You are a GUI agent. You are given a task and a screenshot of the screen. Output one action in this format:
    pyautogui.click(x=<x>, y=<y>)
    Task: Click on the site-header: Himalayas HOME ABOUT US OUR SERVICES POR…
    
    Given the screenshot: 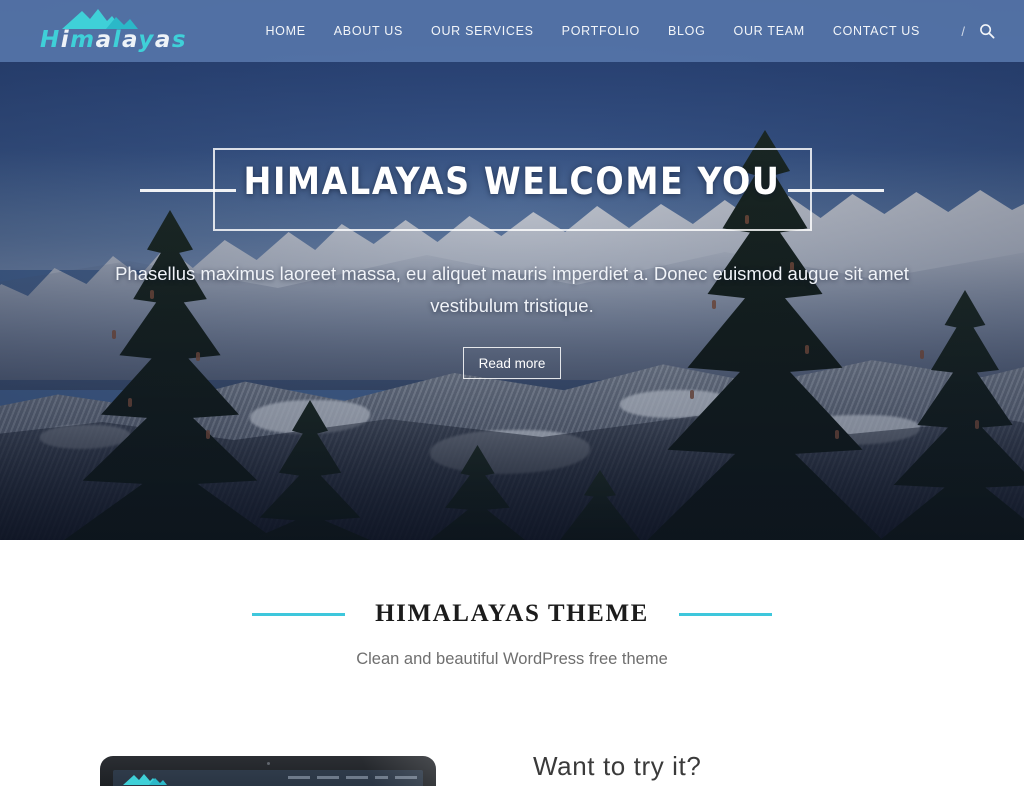 What is the action you would take?
    pyautogui.click(x=512, y=31)
    